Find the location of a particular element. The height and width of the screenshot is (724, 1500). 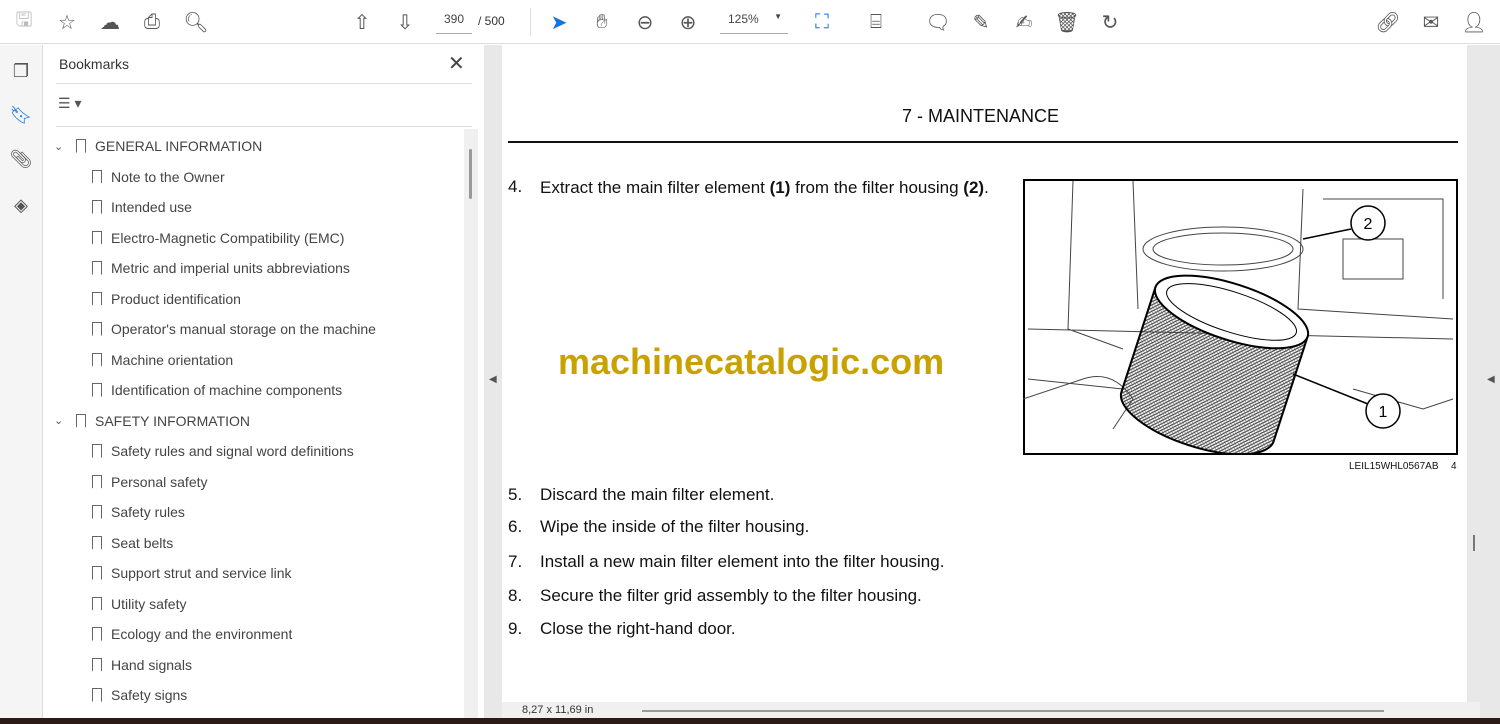

page-up-icon: ⇧ is located at coordinates (362, 22).